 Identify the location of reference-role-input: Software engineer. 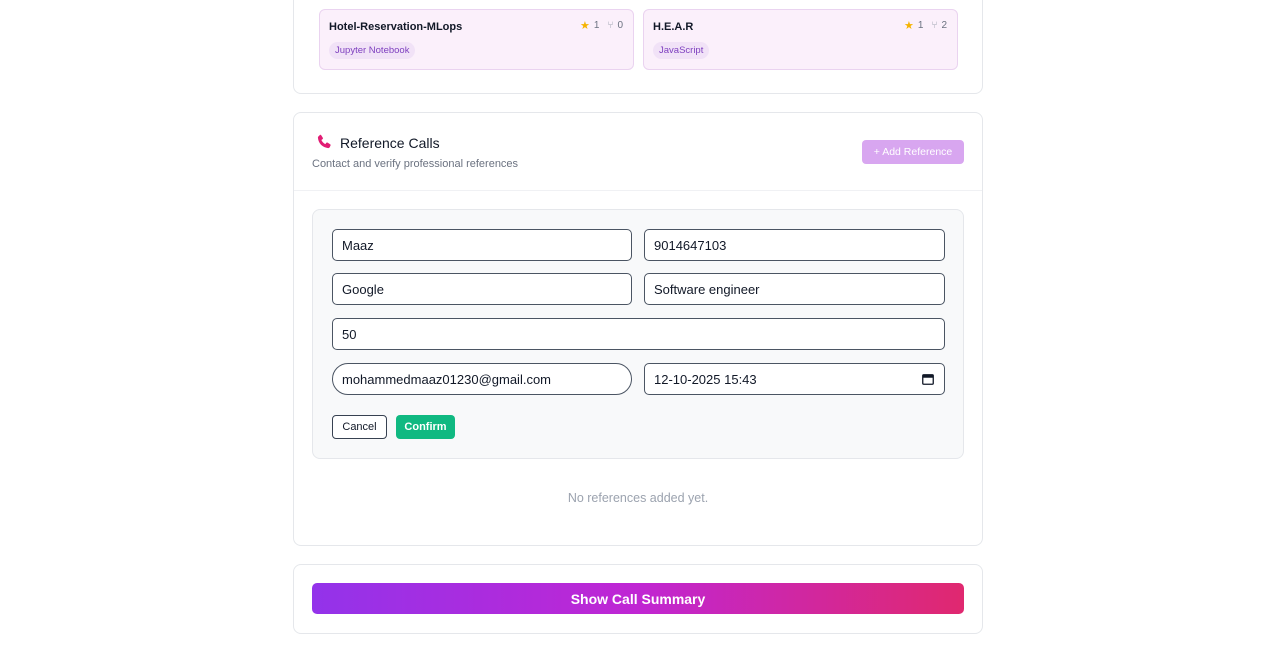
(794, 289).